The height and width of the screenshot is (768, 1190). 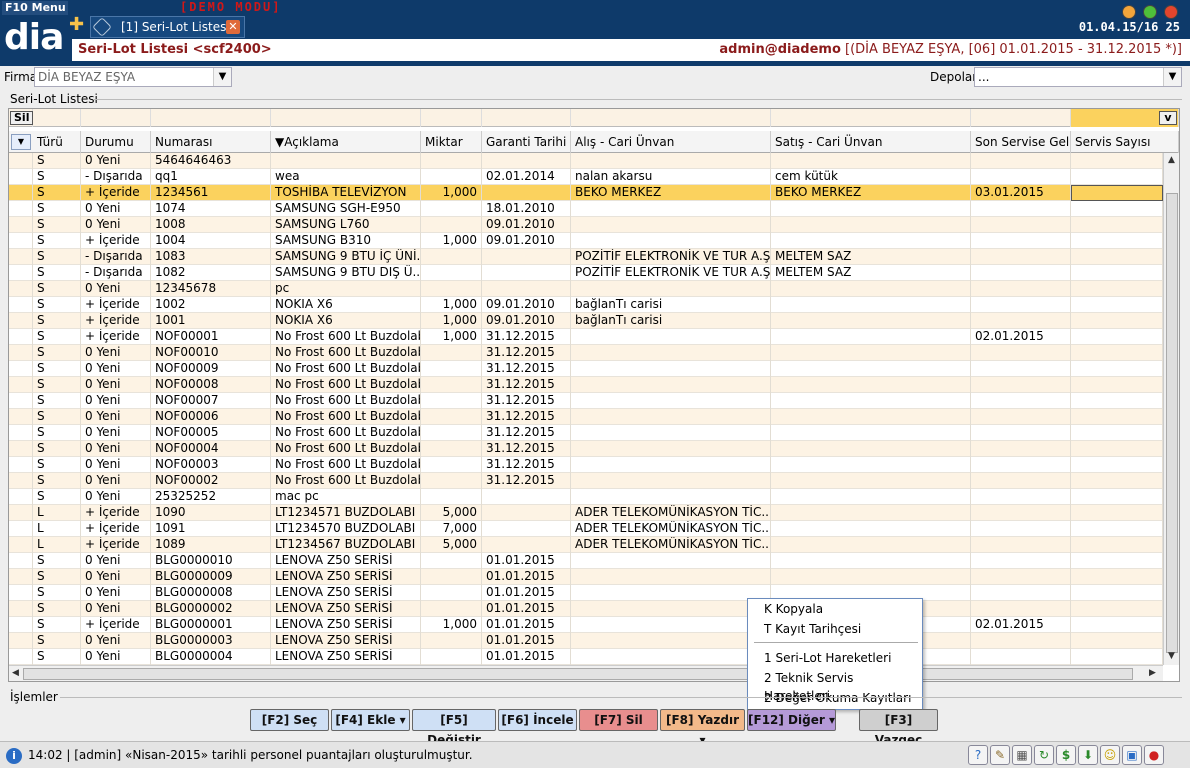 I want to click on col-numarasi-cell: BLG0000004, so click(x=211, y=657).